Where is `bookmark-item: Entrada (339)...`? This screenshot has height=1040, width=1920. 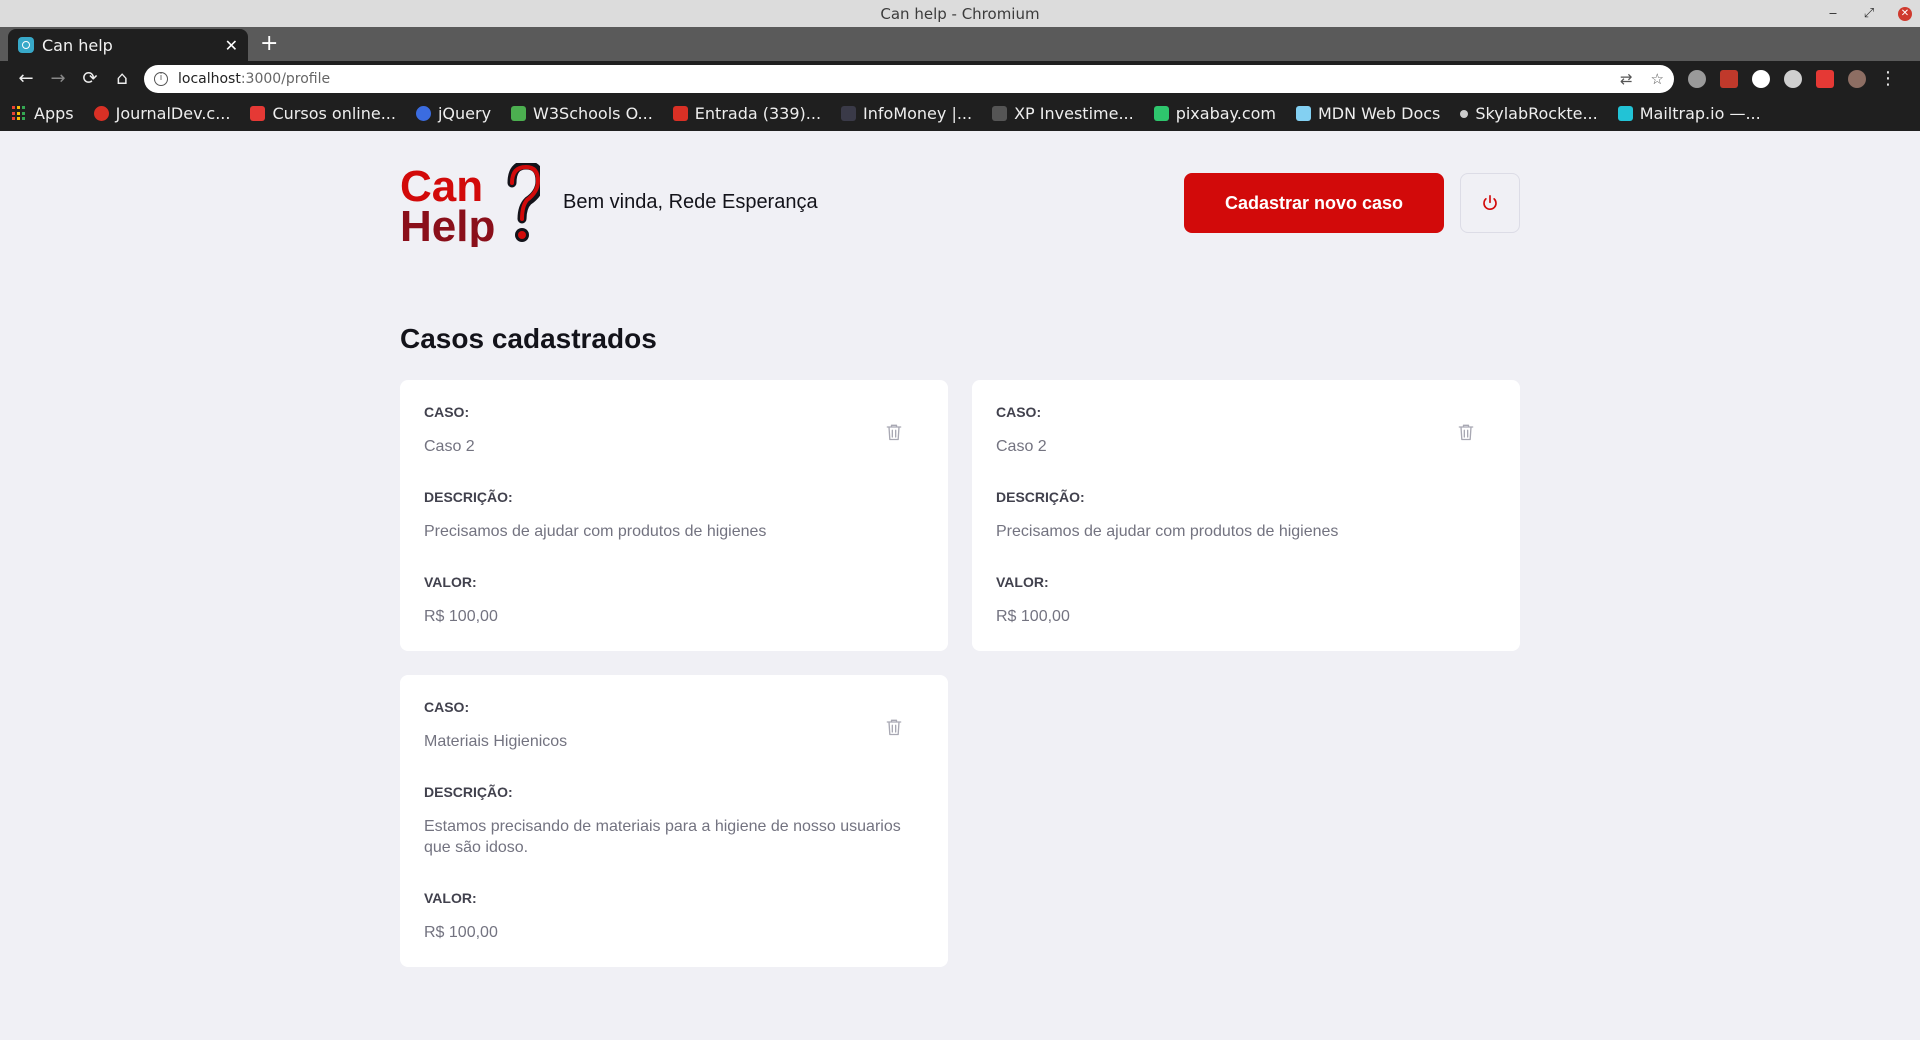 bookmark-item: Entrada (339)... is located at coordinates (747, 113).